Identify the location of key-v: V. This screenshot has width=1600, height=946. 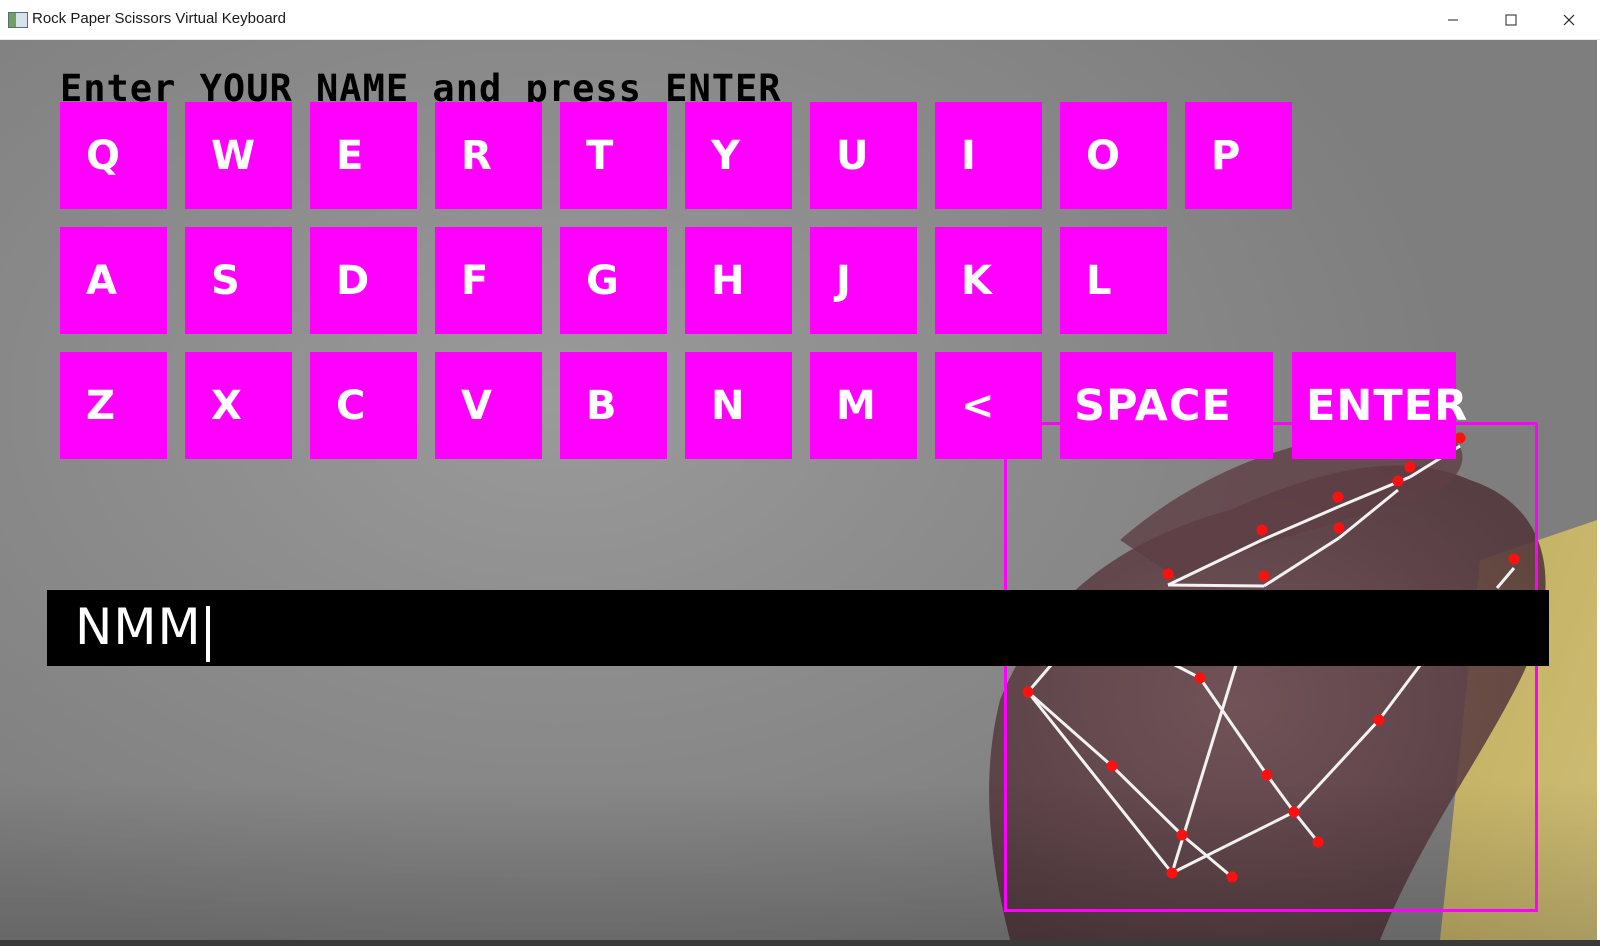
(488, 405).